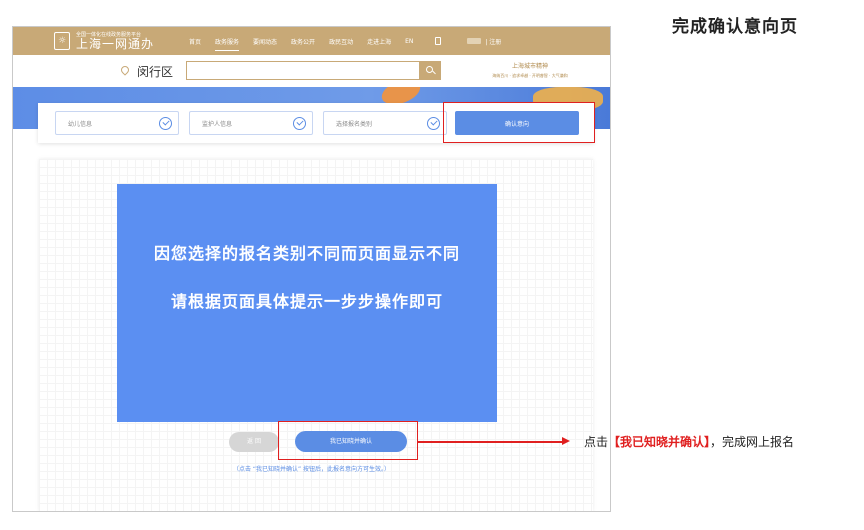 This screenshot has width=864, height=530. I want to click on annotation-emphasis: 【我已知晓并确认】, so click(659, 442).